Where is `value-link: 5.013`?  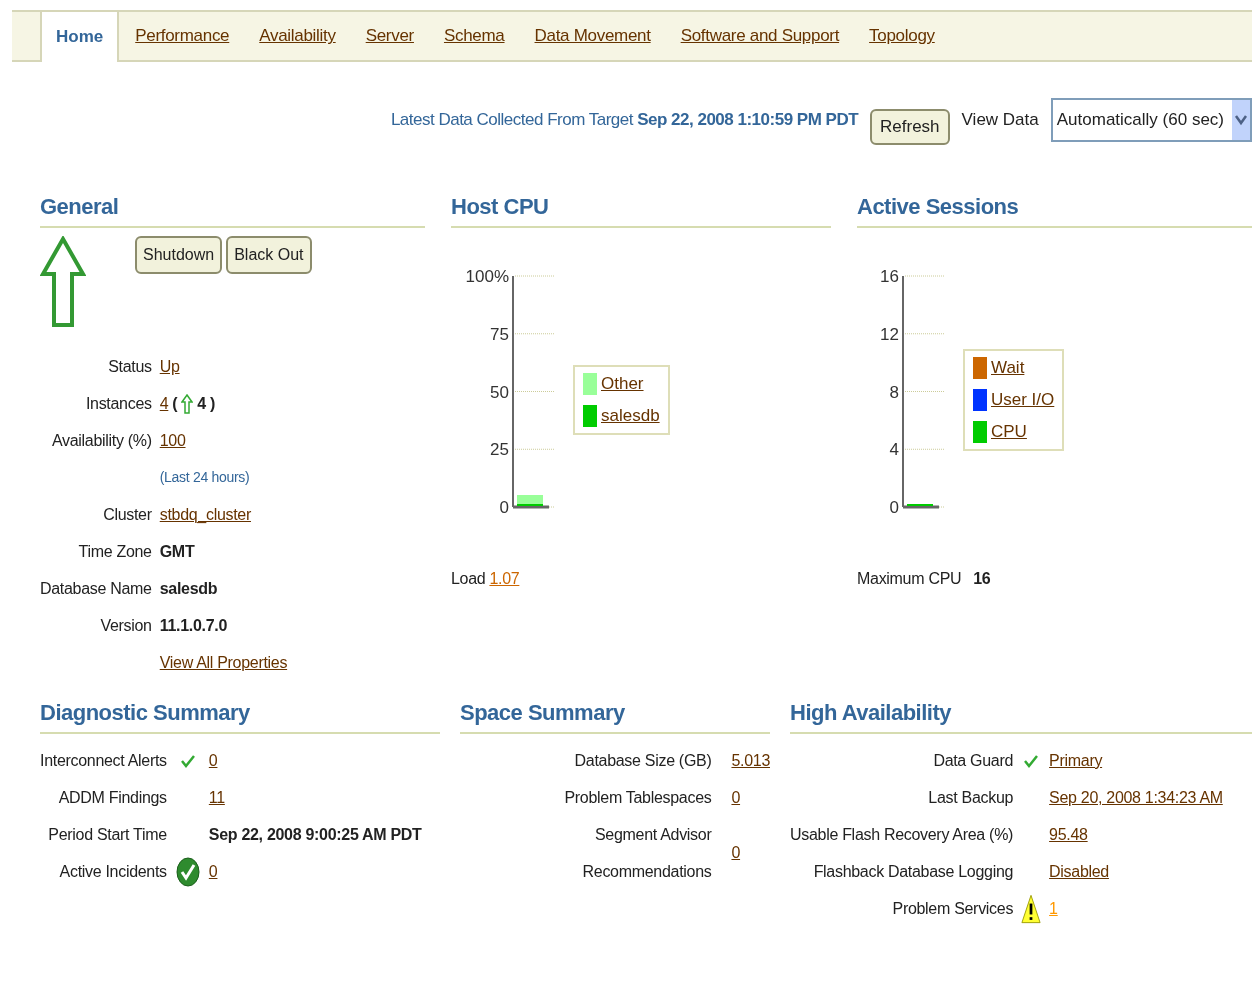
value-link: 5.013 is located at coordinates (750, 760).